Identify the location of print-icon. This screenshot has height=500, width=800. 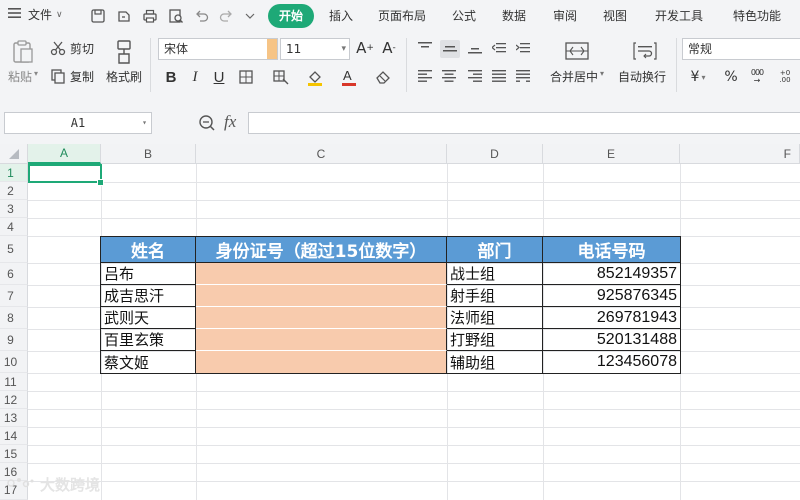
(150, 16).